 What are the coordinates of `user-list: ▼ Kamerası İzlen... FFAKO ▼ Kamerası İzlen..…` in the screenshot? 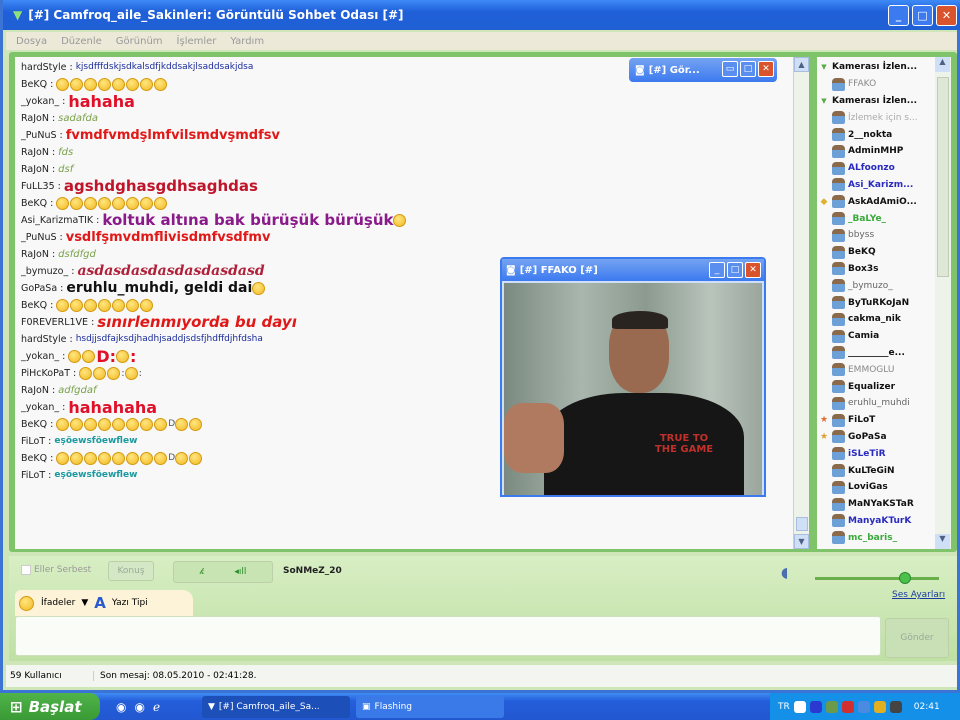 It's located at (877, 303).